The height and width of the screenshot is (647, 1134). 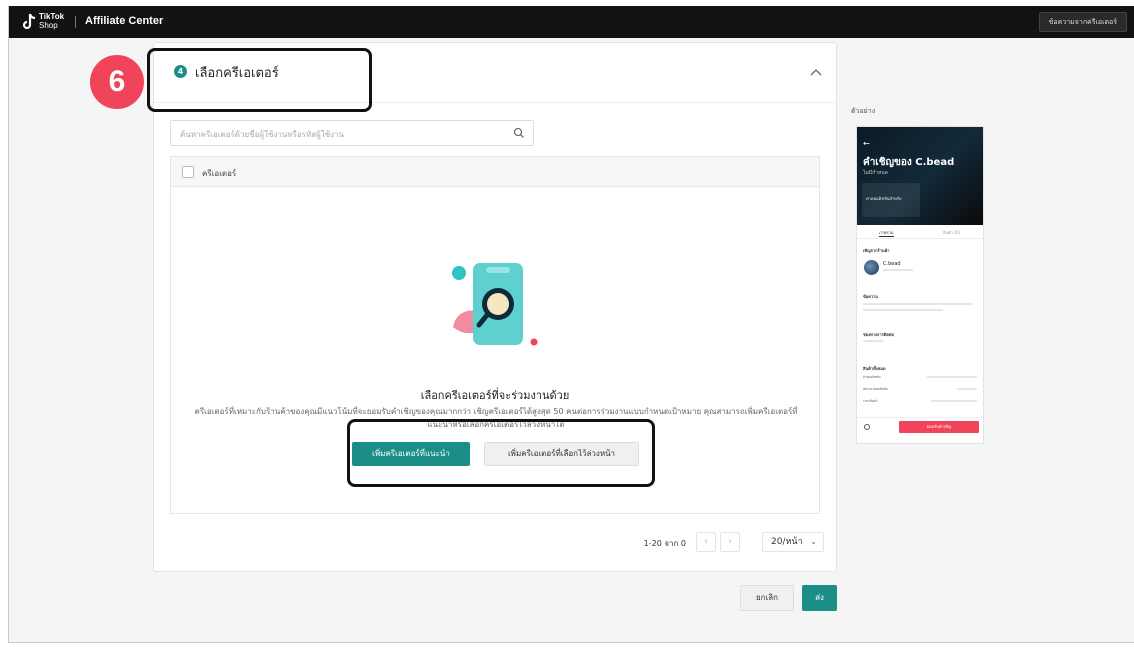 I want to click on app-name: Affiliate Center, so click(x=124, y=21).